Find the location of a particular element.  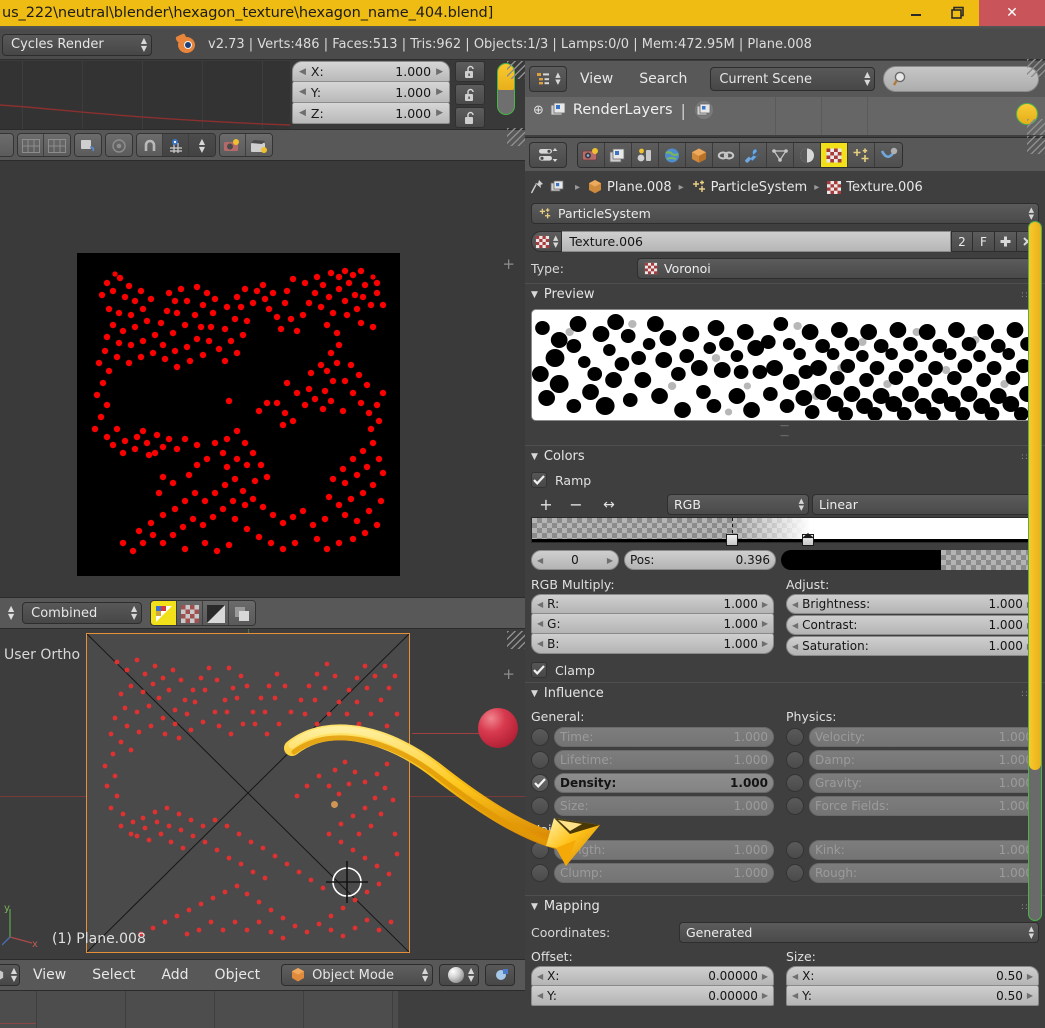

menu-object: Object is located at coordinates (238, 975).